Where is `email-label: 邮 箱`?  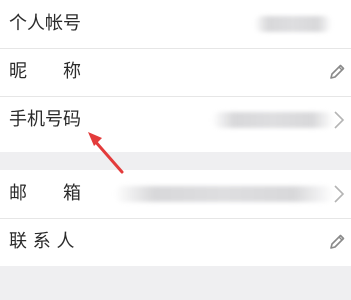
email-label: 邮 箱 is located at coordinates (45, 193).